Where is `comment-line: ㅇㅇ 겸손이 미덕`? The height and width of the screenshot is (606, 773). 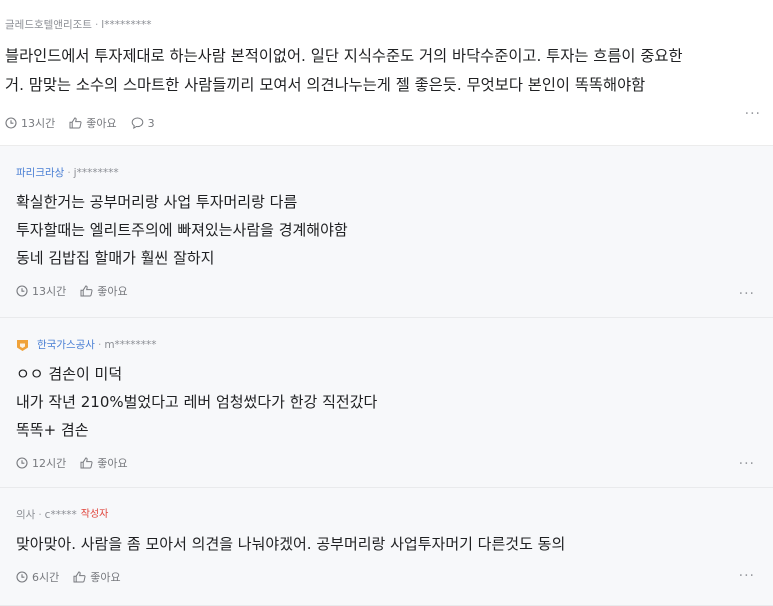
comment-line: ㅇㅇ 겸손이 미덕 is located at coordinates (69, 374).